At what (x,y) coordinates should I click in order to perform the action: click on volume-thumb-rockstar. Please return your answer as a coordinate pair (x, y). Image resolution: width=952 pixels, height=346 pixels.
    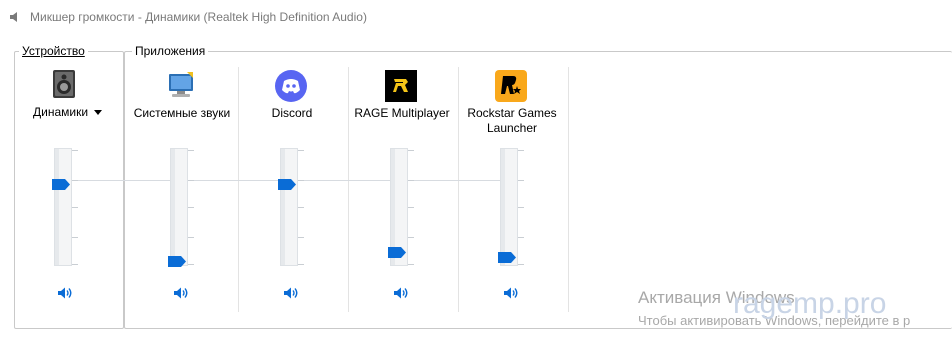
    Looking at the image, I should click on (507, 257).